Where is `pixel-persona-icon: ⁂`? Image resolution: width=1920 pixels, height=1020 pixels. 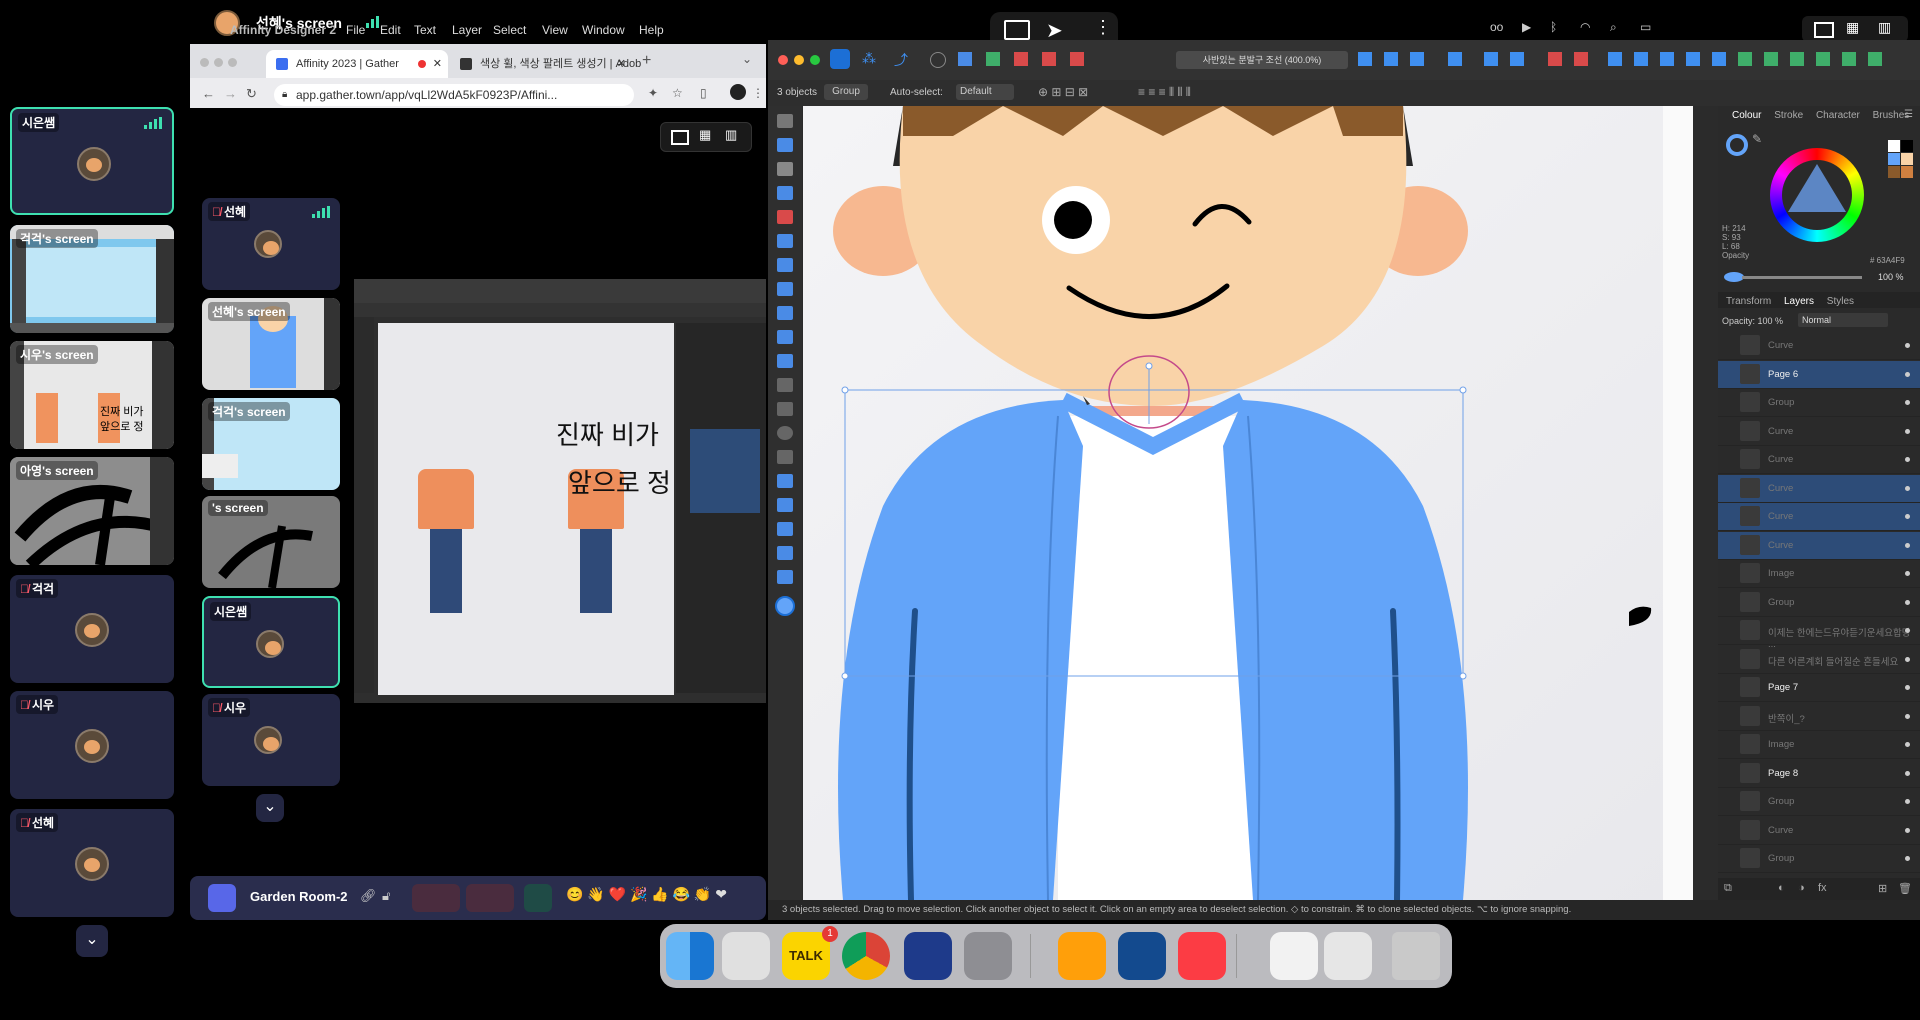 pixel-persona-icon: ⁂ is located at coordinates (869, 58).